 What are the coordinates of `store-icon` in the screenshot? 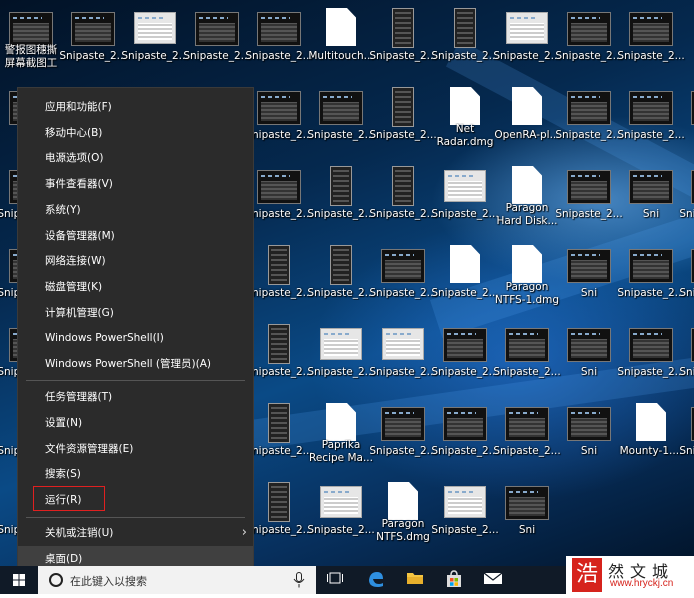 It's located at (454, 580).